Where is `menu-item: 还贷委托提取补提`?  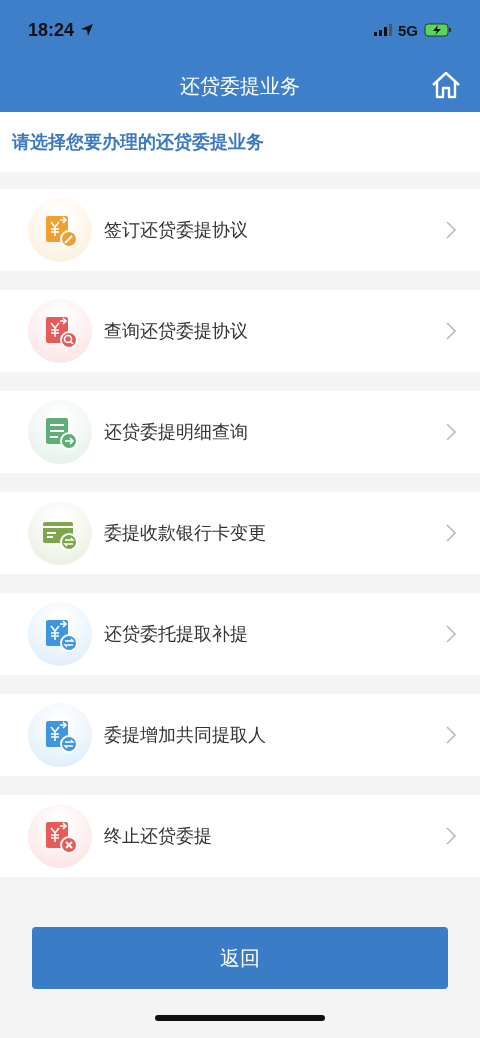 menu-item: 还贷委托提取补提 is located at coordinates (240, 634).